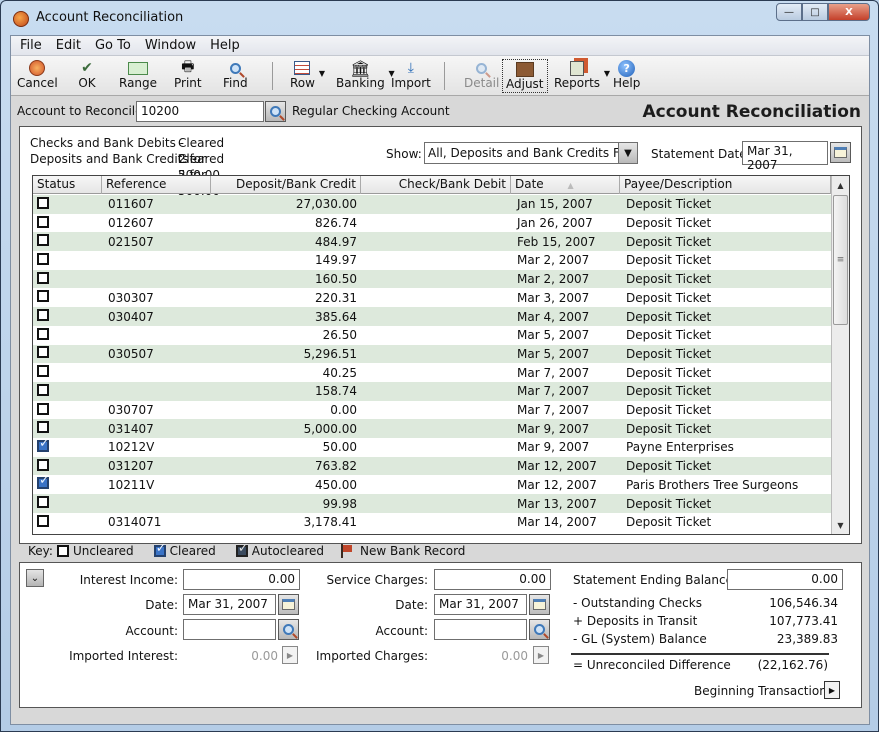 The width and height of the screenshot is (879, 732). Describe the element at coordinates (785, 579) in the screenshot. I see `statement-ending-balance-input: 0.00` at that location.